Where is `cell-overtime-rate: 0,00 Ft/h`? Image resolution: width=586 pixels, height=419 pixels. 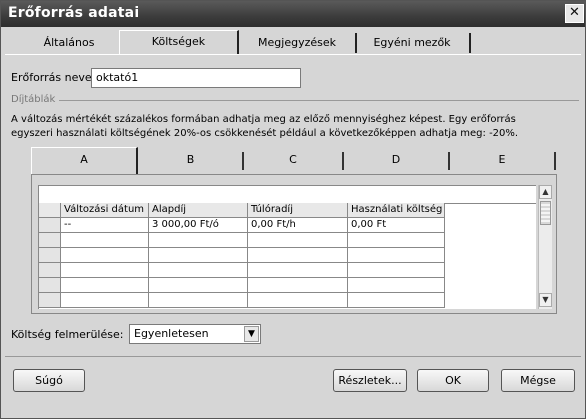 cell-overtime-rate: 0,00 Ft/h is located at coordinates (298, 225).